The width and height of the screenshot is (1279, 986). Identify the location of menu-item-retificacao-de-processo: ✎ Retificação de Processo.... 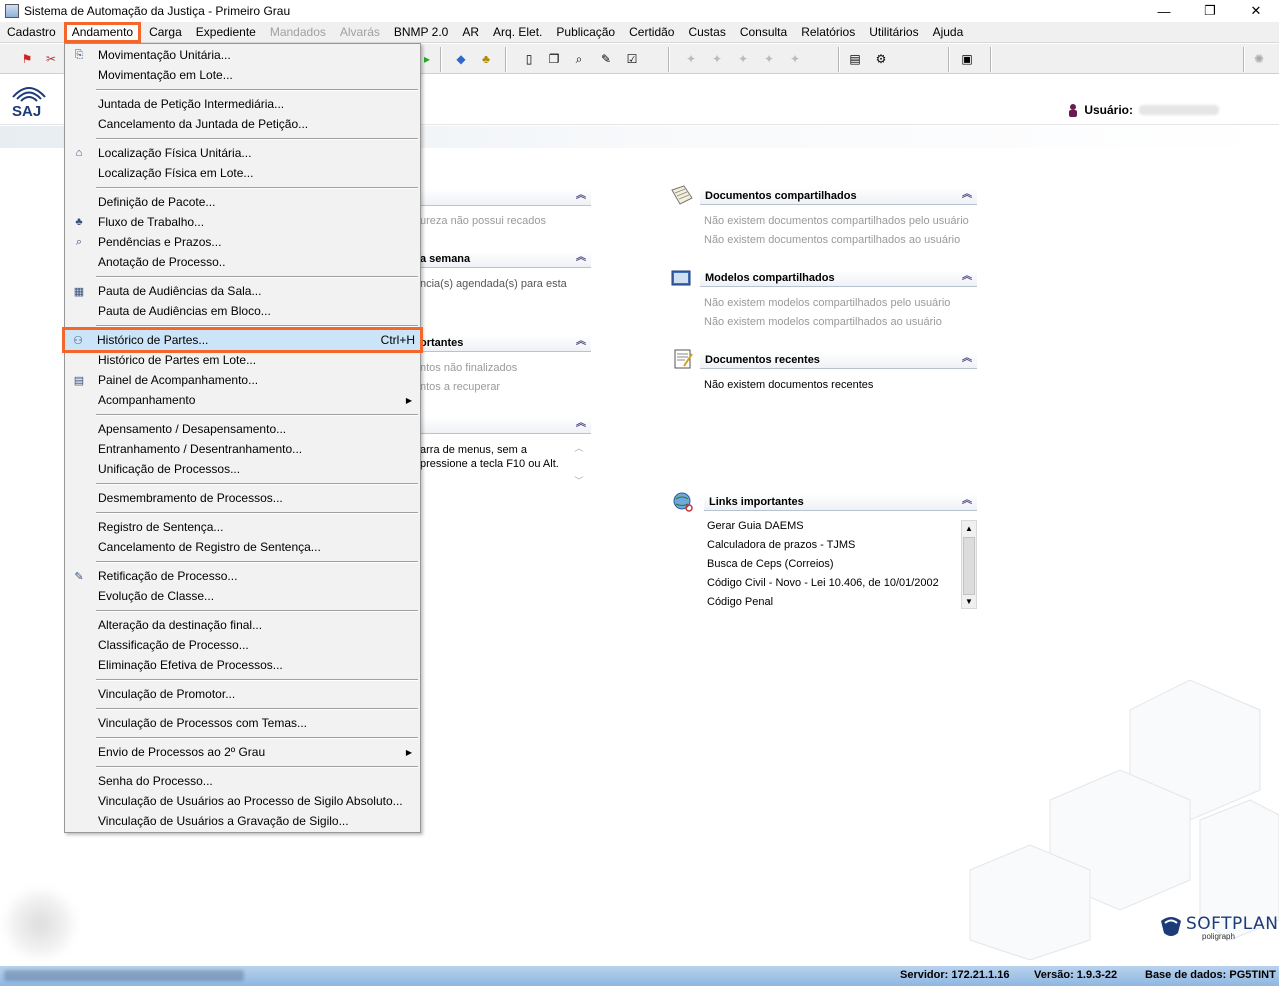
(242, 576).